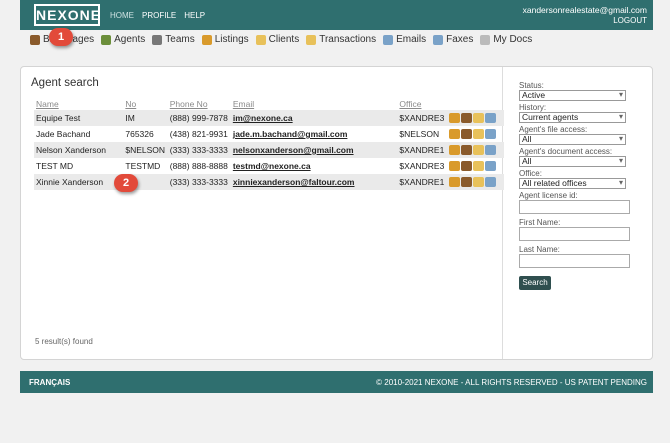  I want to click on office-select: All related offices, so click(572, 183).